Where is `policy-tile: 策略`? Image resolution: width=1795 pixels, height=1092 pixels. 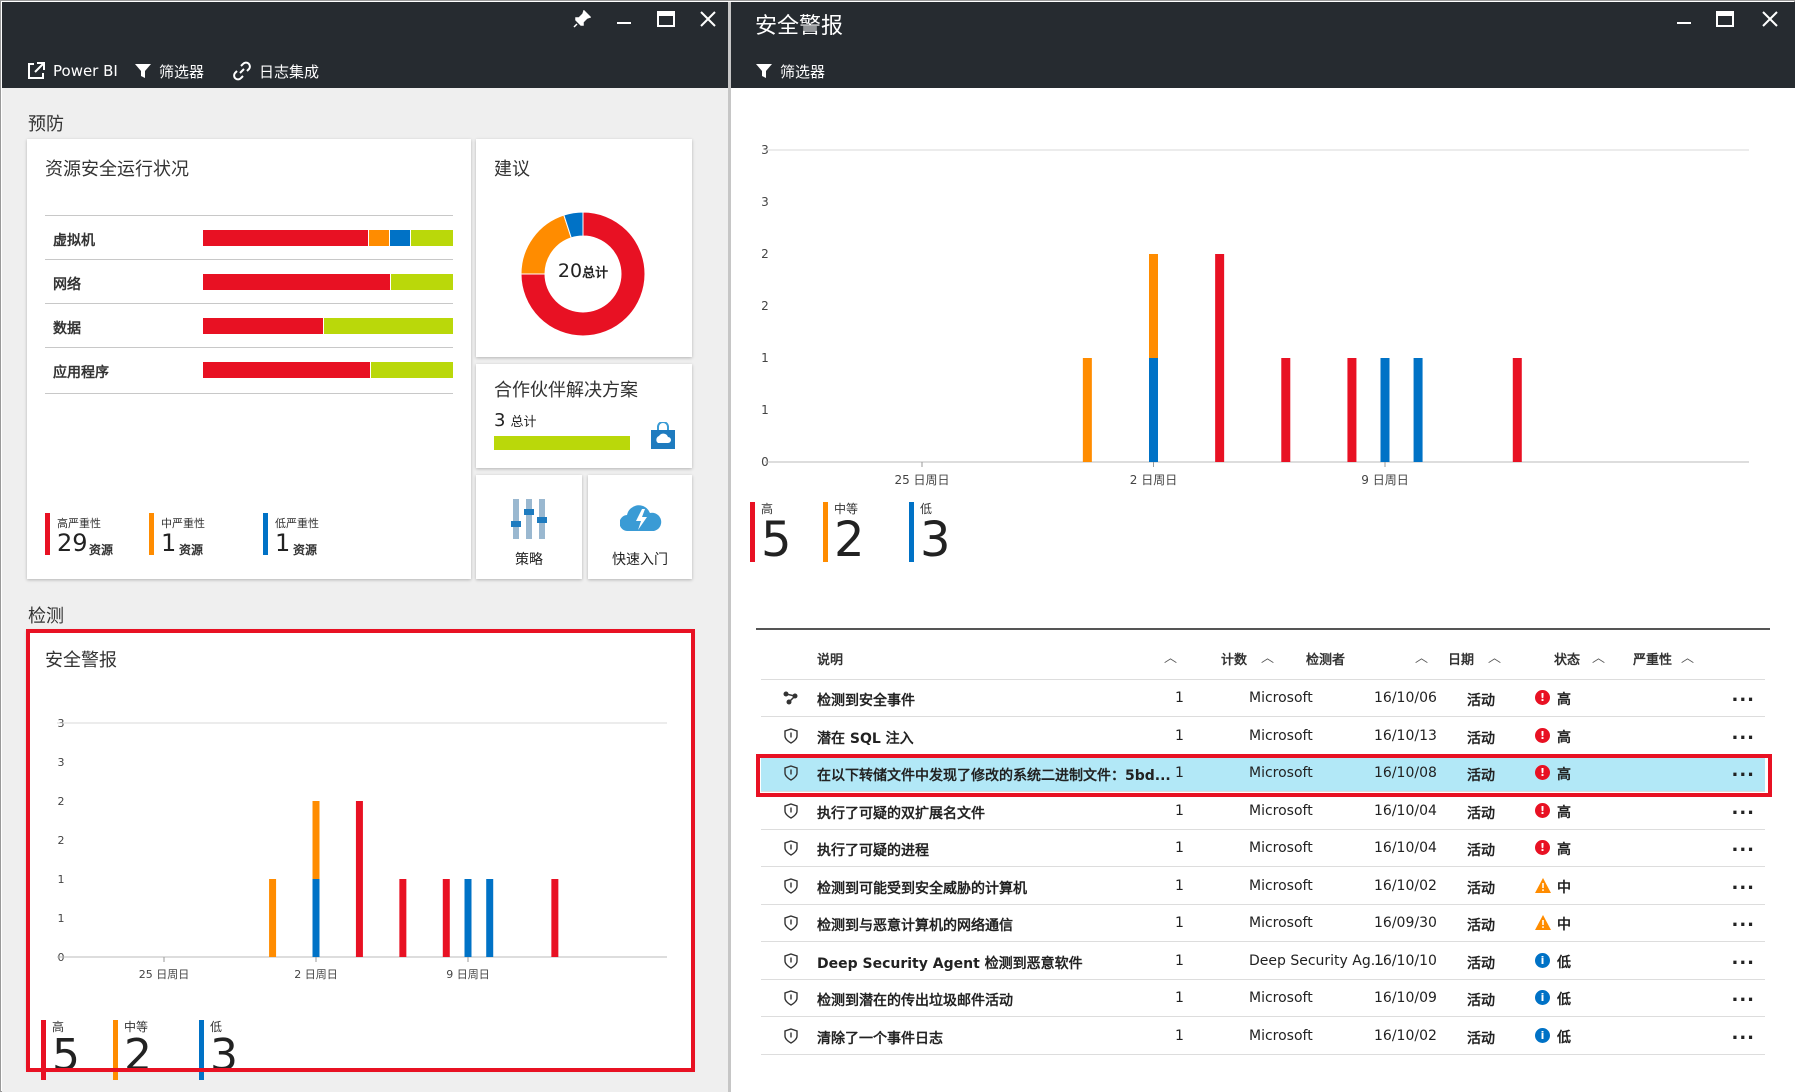 policy-tile: 策略 is located at coordinates (529, 527).